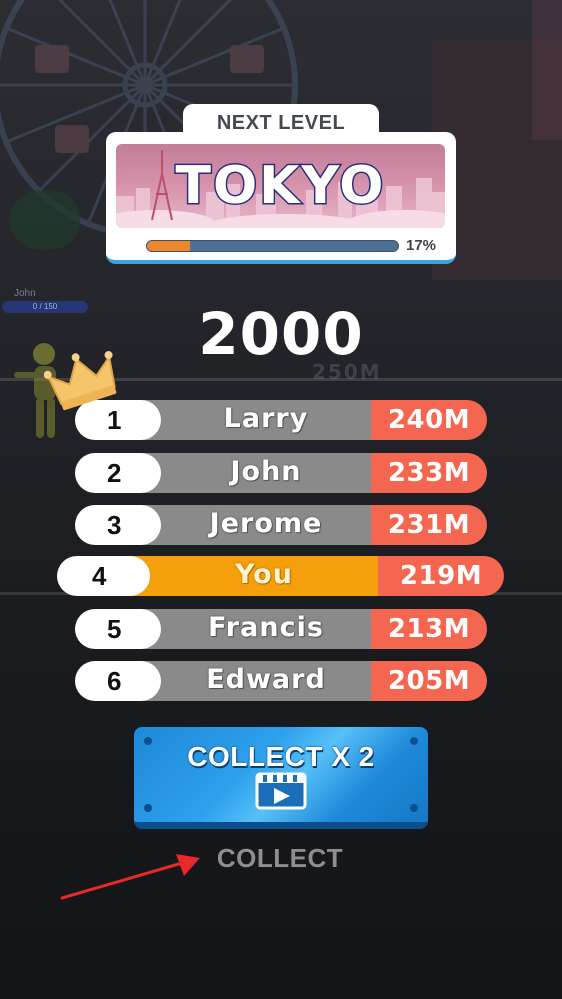  I want to click on next-level-card: TOKYO 17%, so click(281, 198).